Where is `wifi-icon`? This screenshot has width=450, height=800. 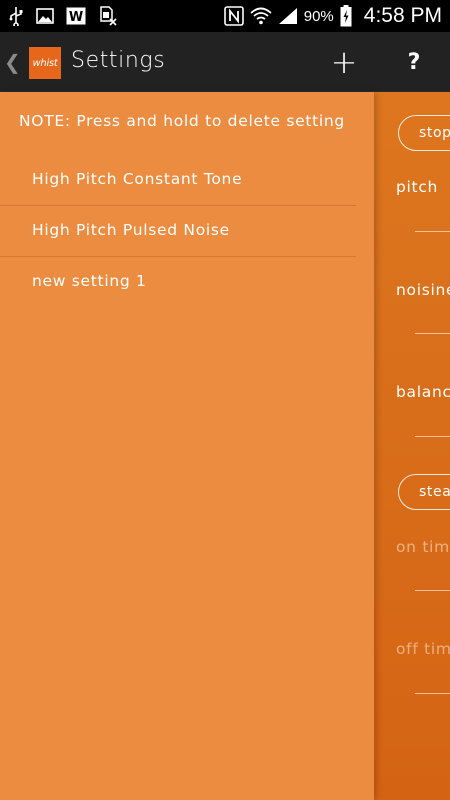 wifi-icon is located at coordinates (261, 16).